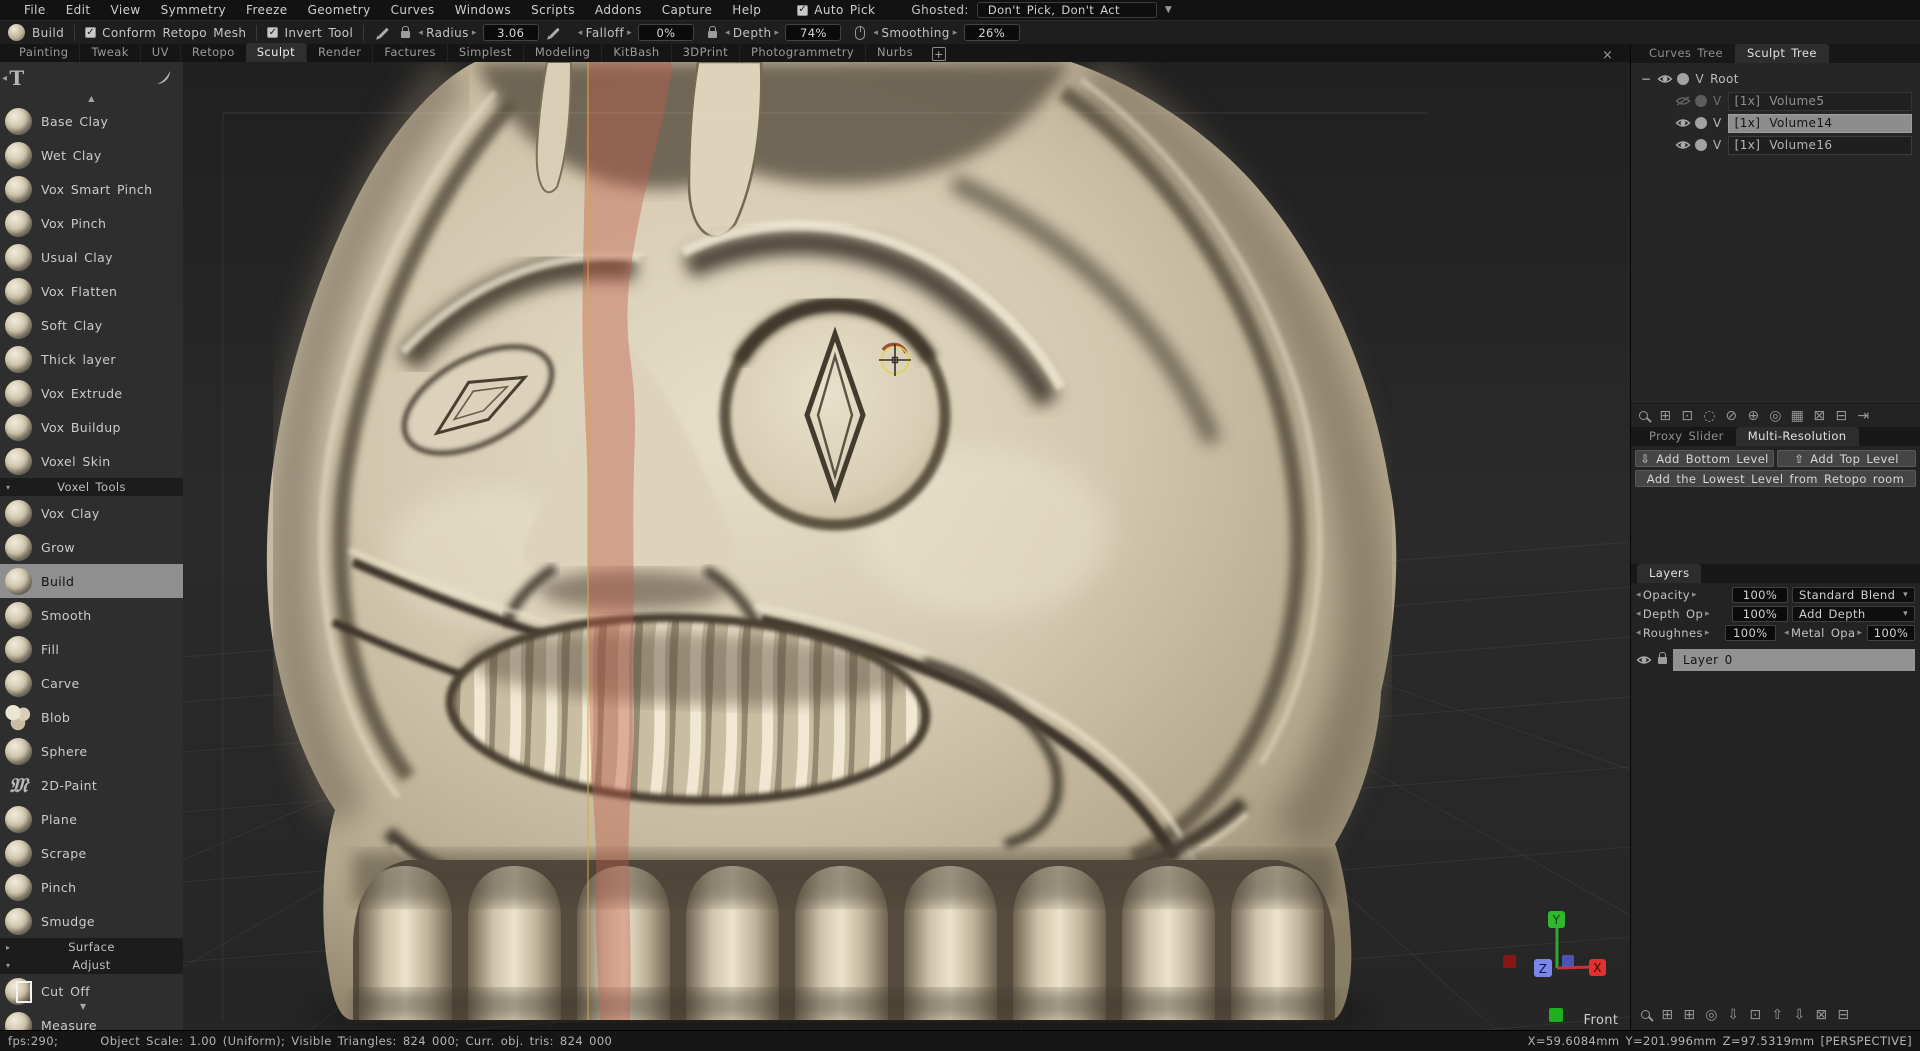  What do you see at coordinates (554, 32) in the screenshot?
I see `pen-pressure-depth-icon` at bounding box center [554, 32].